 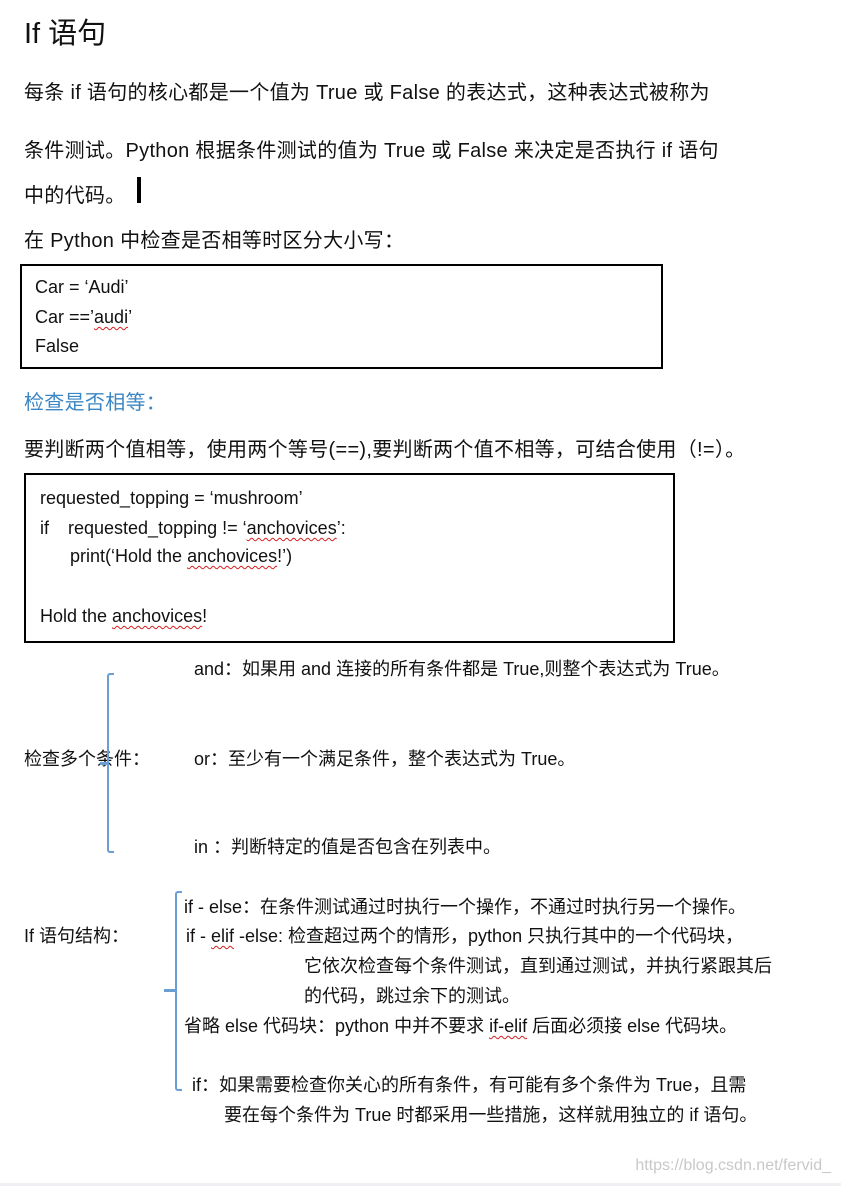 I want to click on independent-if-line-1: if：如果需要检查你关心的所有条件，有可能有多个条件为 True，且需, so click(x=469, y=1085).